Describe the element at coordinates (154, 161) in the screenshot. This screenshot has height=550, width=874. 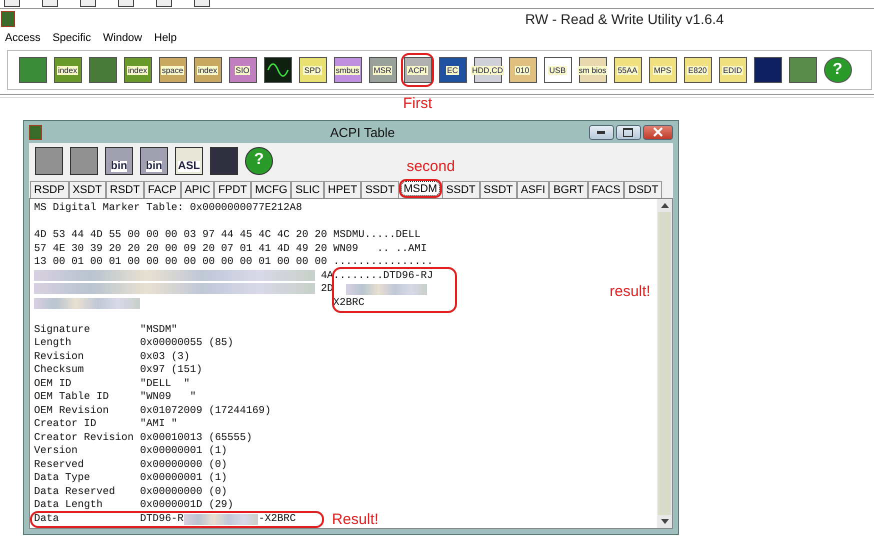
I see `bin-all-button: bin` at that location.